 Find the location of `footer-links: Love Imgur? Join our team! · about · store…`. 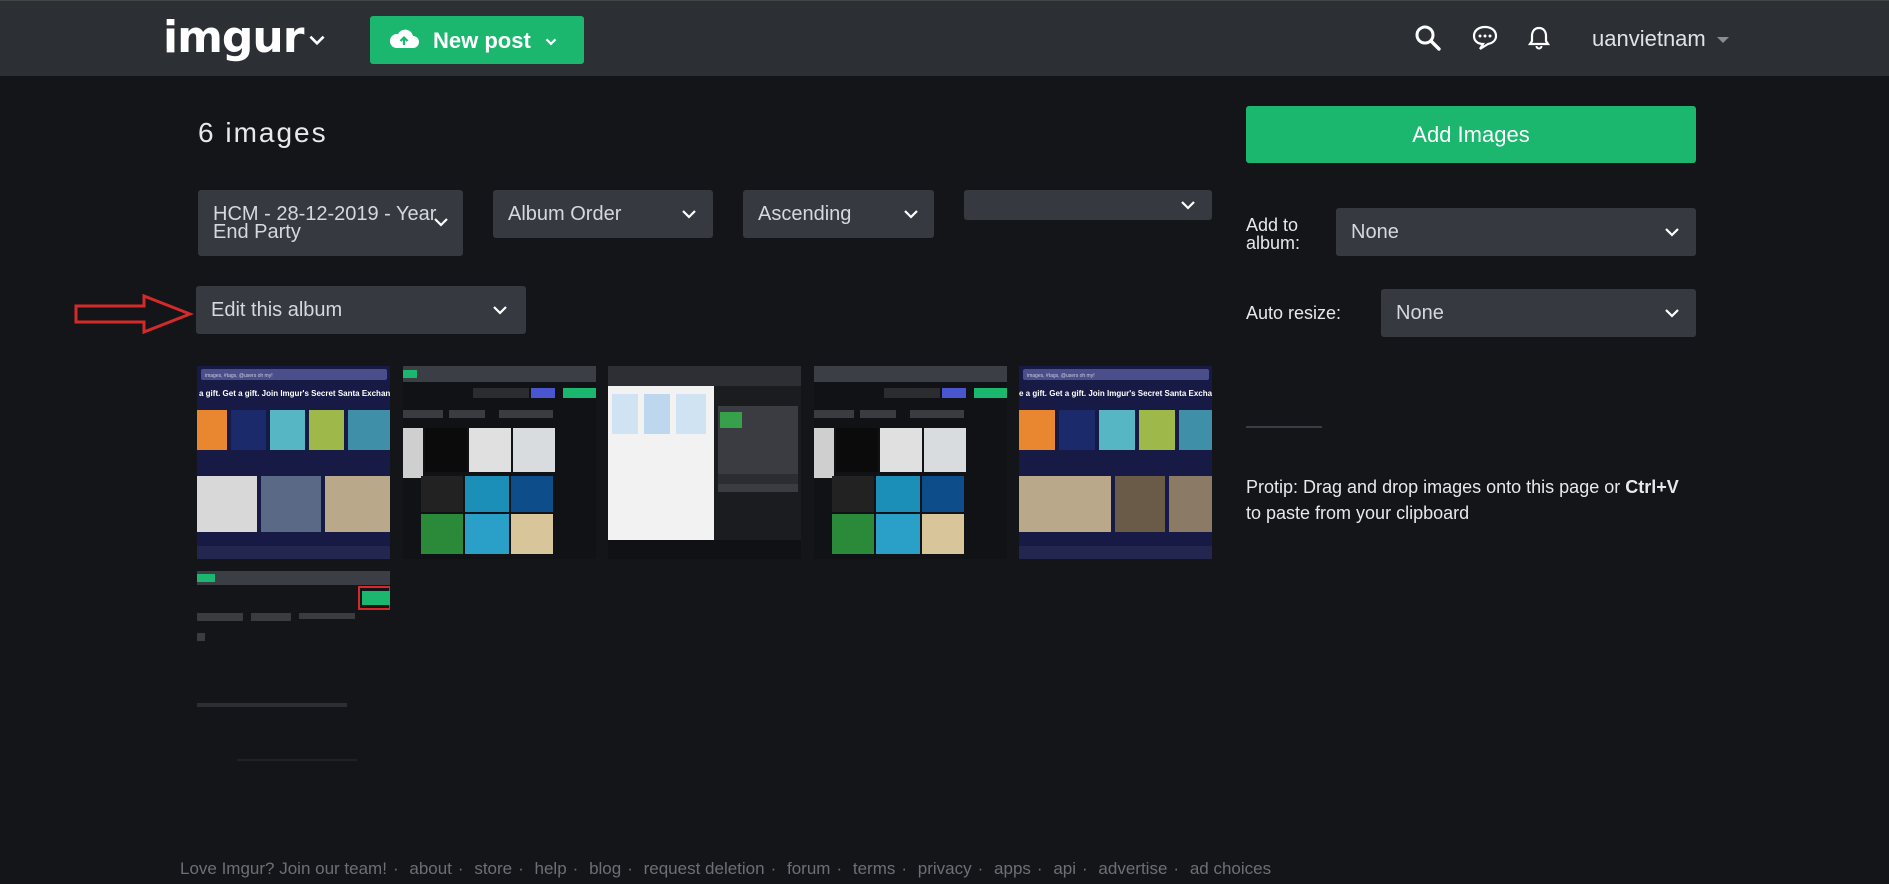

footer-links: Love Imgur? Join our team! · about · store… is located at coordinates (726, 868).